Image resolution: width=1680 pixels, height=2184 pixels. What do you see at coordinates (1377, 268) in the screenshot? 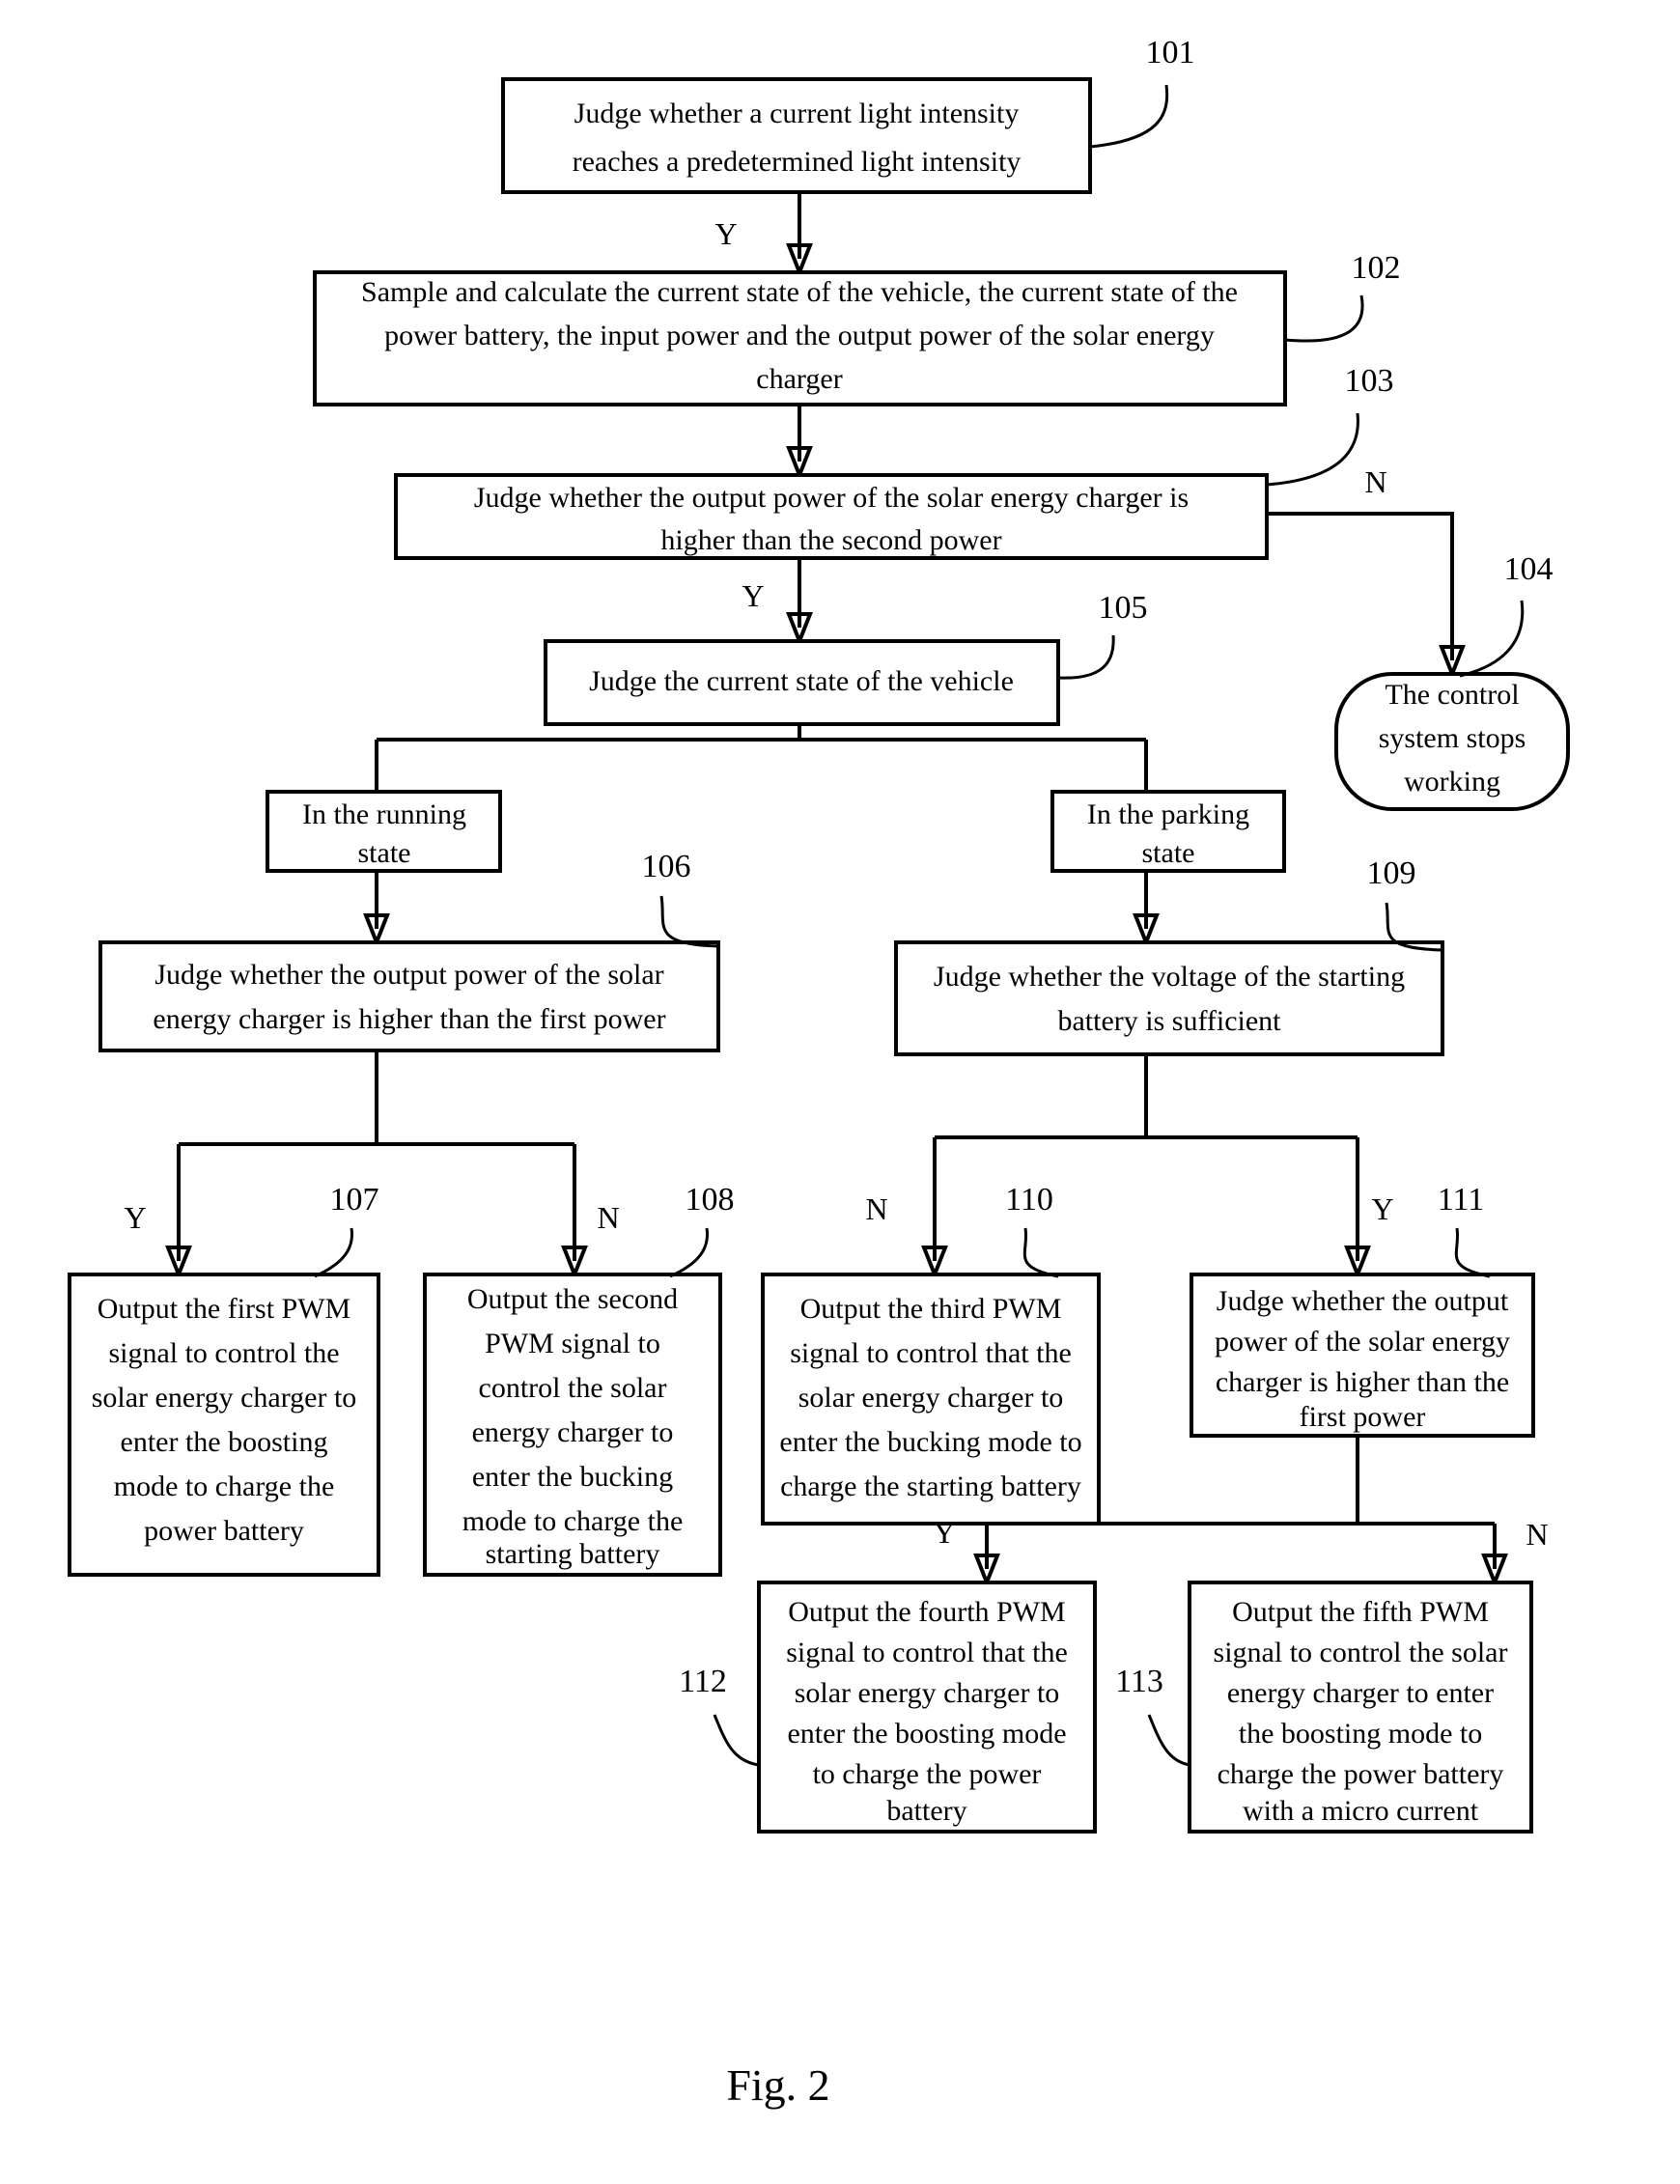
I see `ref-102-label: 102` at bounding box center [1377, 268].